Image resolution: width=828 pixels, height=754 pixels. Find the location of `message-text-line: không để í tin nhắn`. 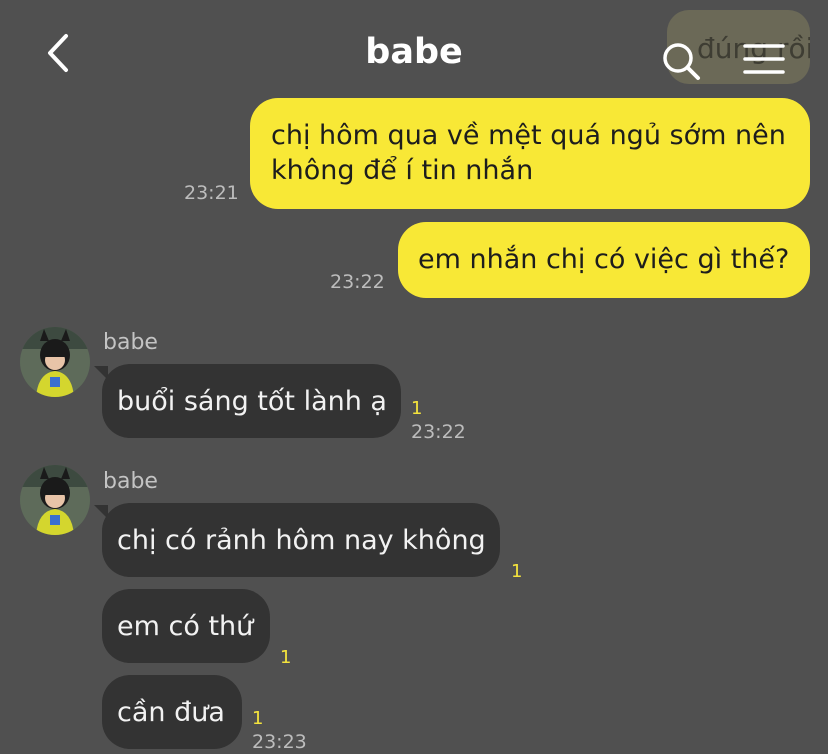

message-text-line: không để í tin nhắn is located at coordinates (402, 170).